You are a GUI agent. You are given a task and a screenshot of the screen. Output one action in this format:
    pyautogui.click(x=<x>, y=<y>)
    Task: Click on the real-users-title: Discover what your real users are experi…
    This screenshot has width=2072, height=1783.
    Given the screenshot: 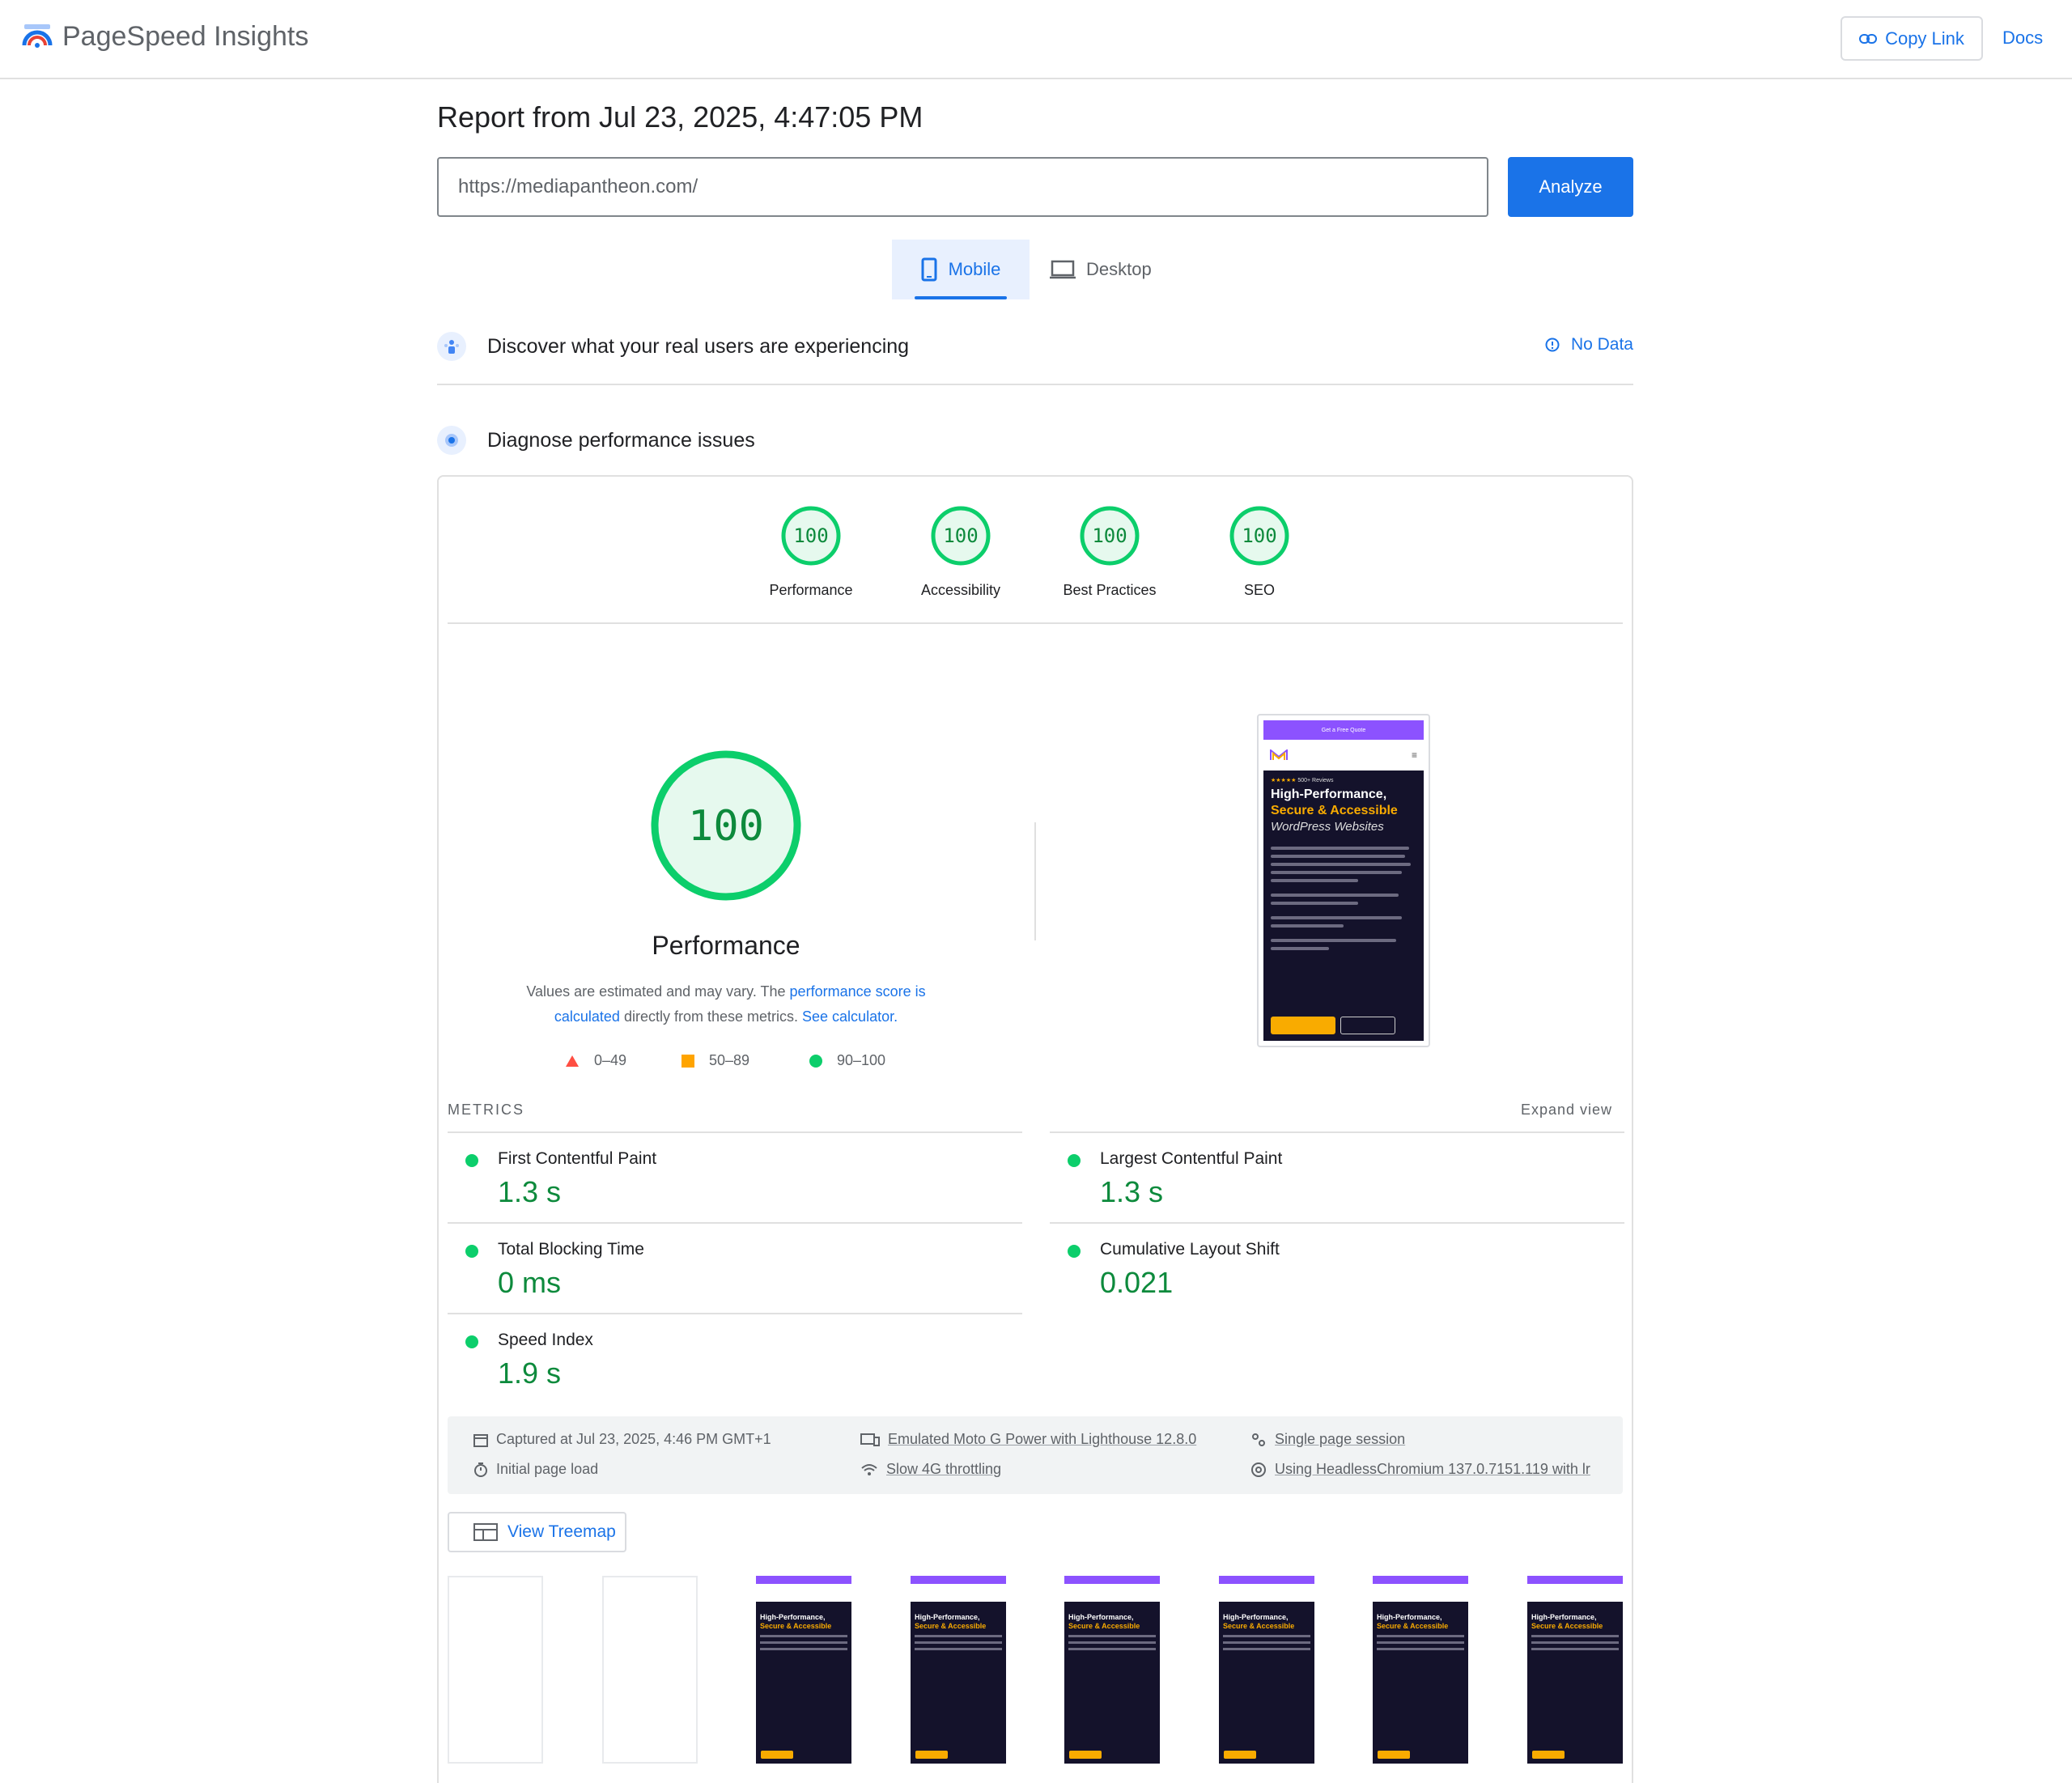 What is the action you would take?
    pyautogui.click(x=698, y=346)
    